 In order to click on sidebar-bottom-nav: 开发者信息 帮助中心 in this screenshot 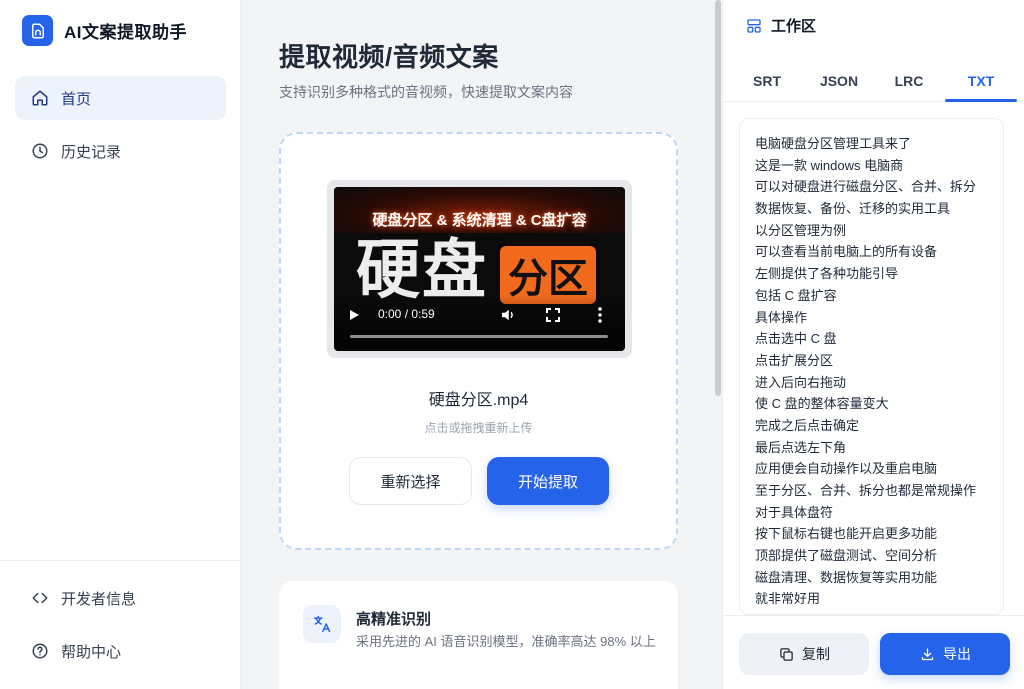, I will do `click(120, 629)`.